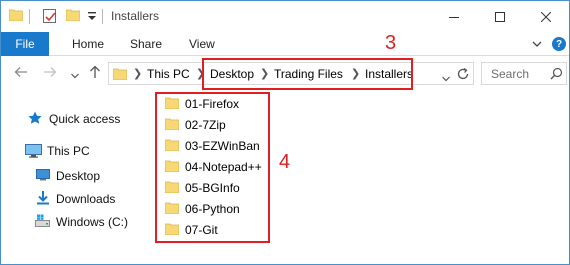 The width and height of the screenshot is (570, 265). I want to click on chevron-down-icon, so click(75, 76).